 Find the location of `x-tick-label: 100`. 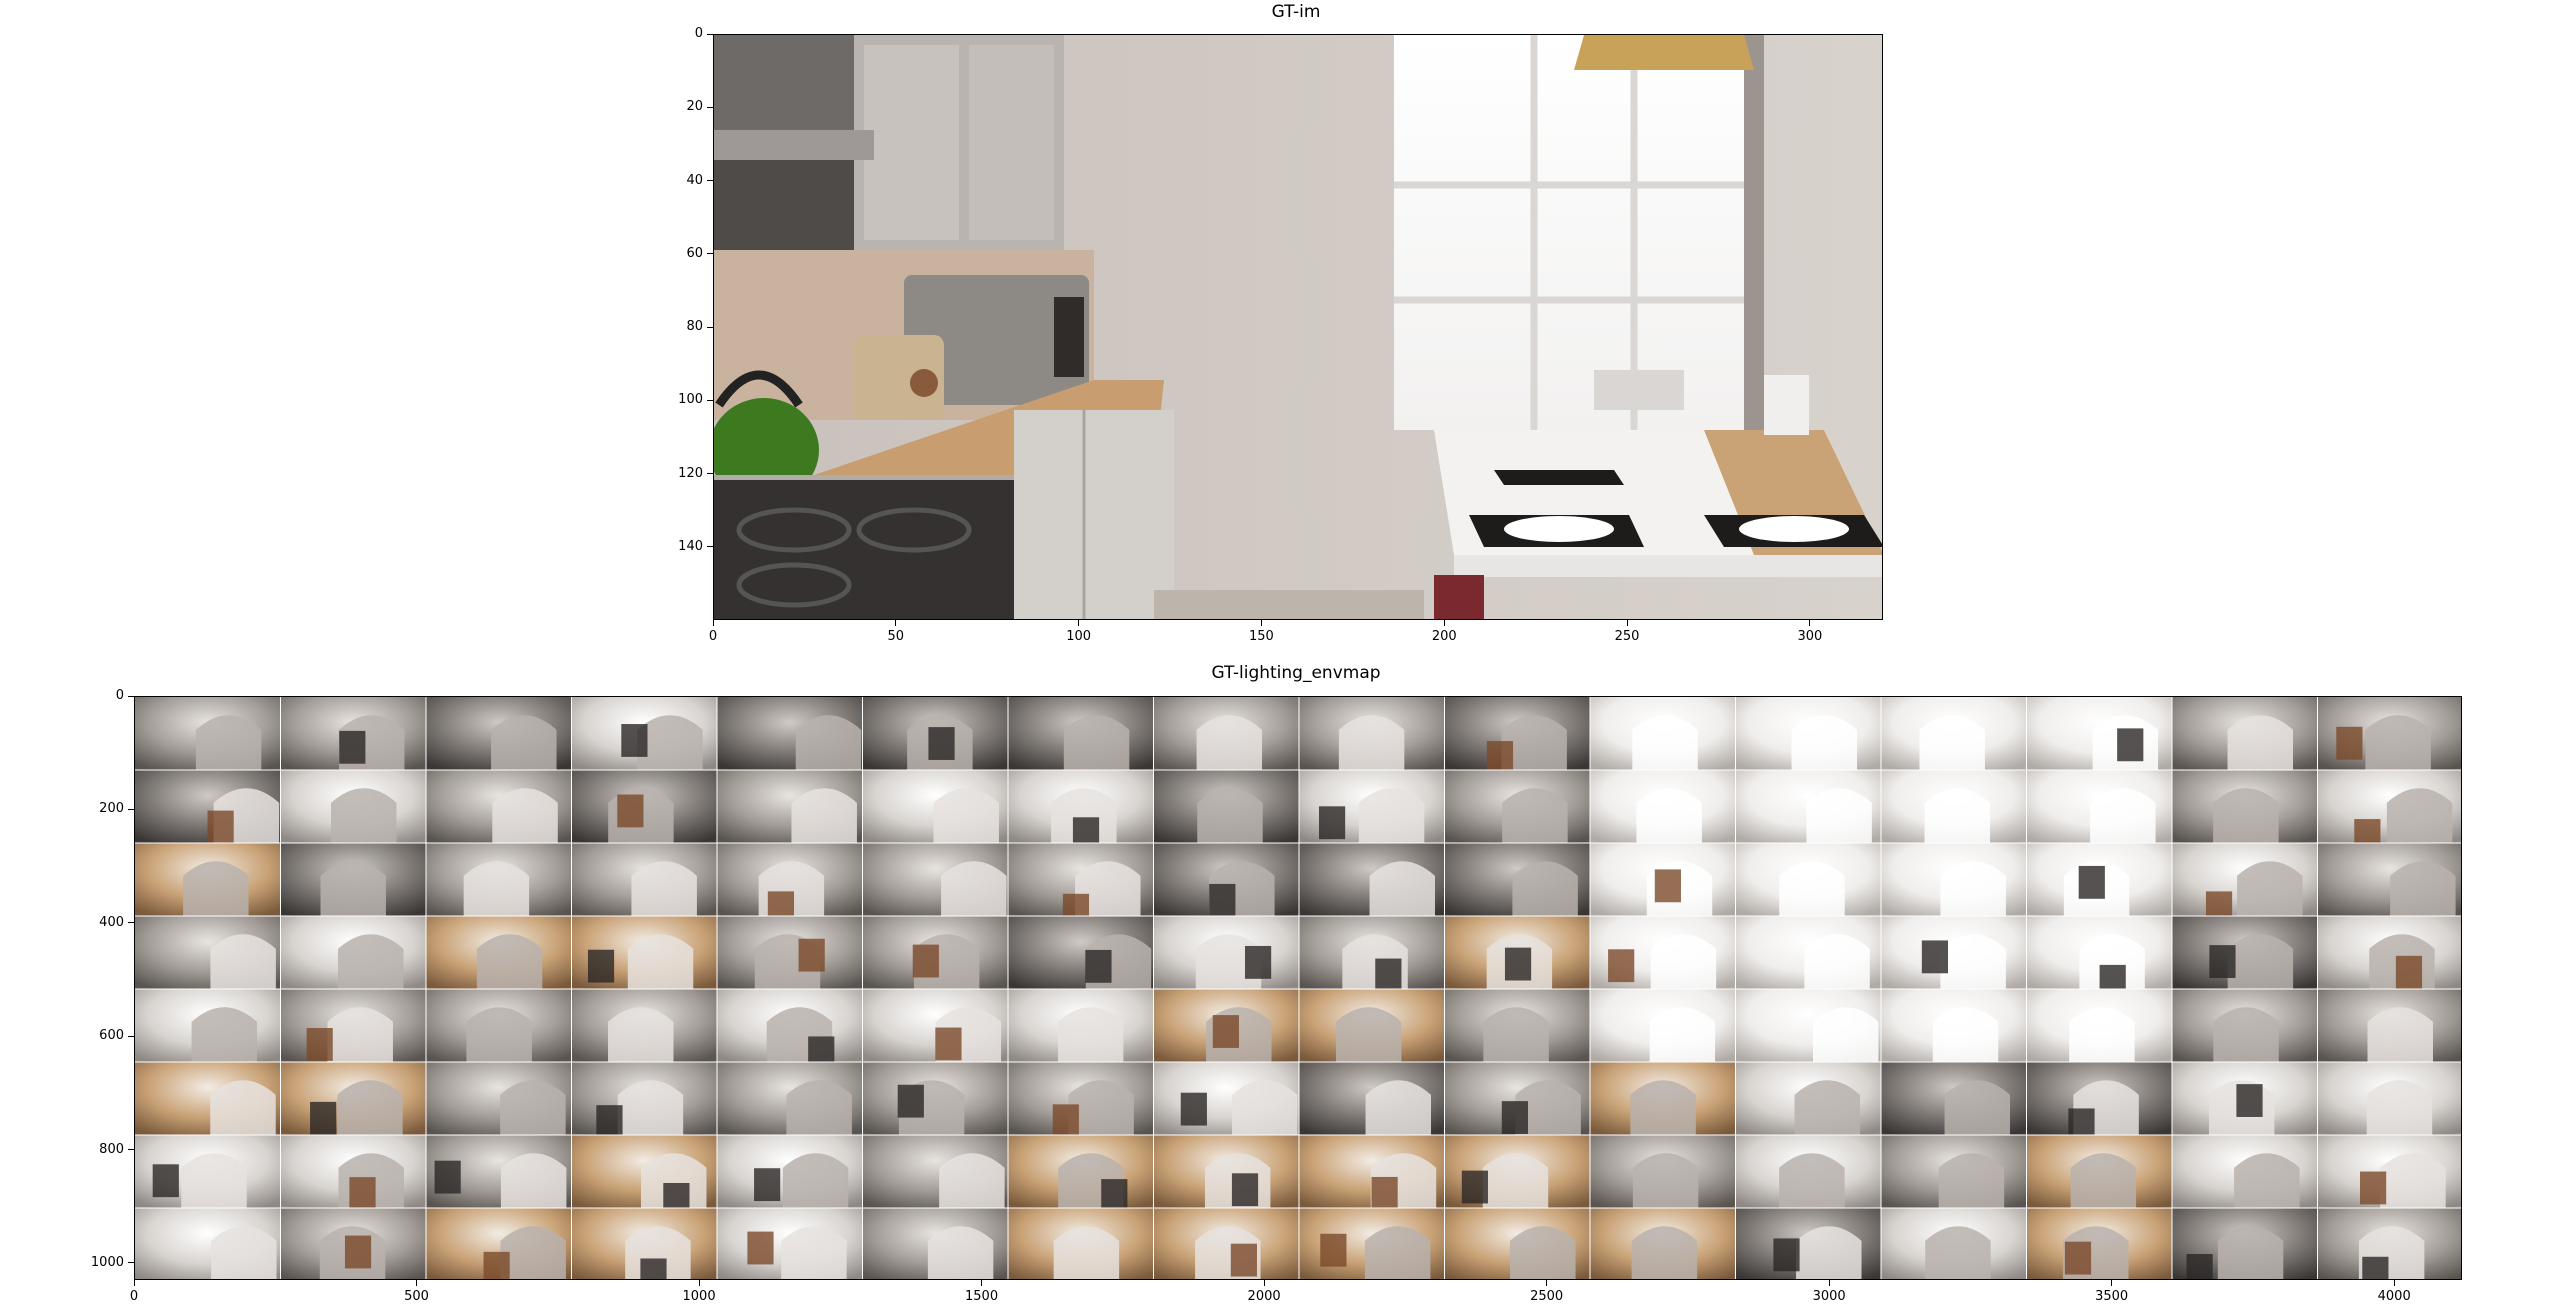

x-tick-label: 100 is located at coordinates (1079, 636).